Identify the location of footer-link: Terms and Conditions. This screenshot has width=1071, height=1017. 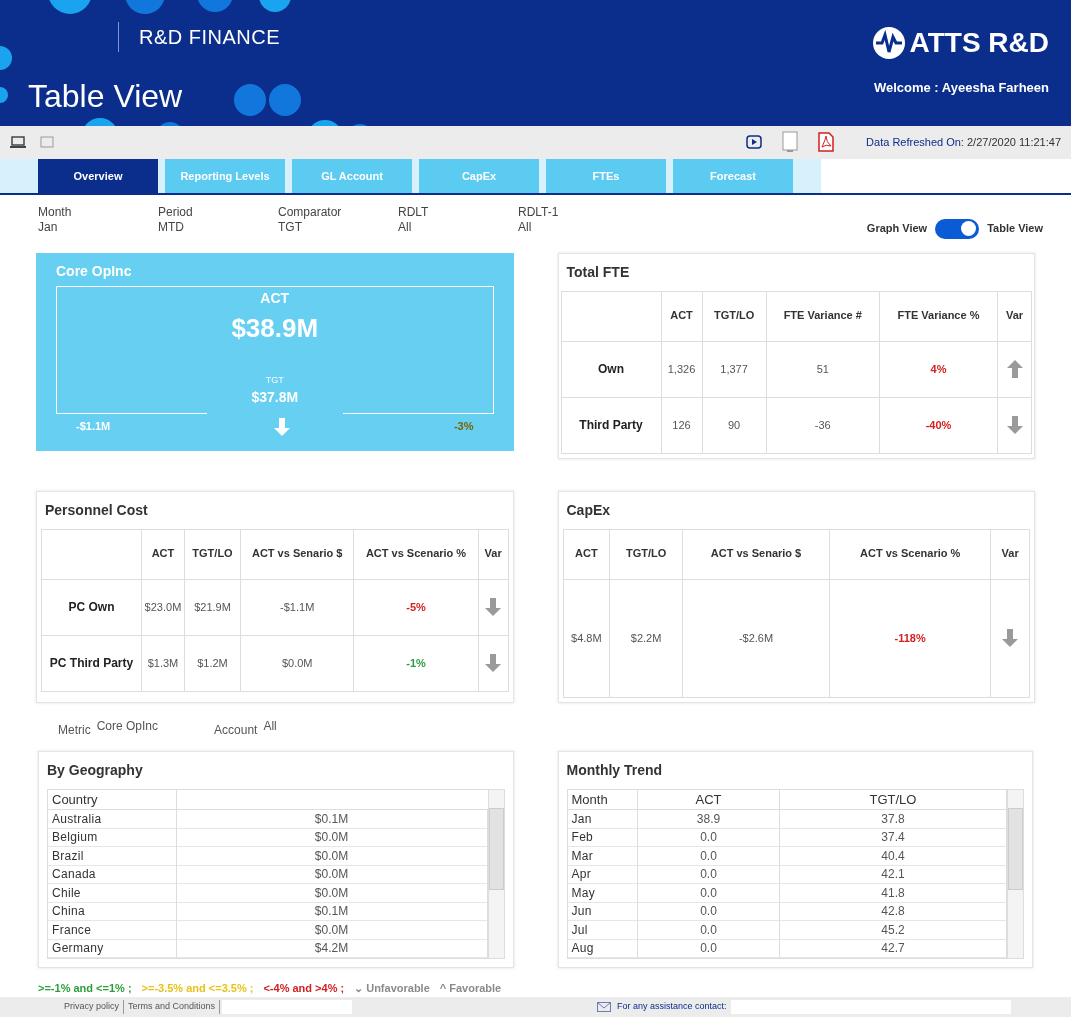
(172, 1007).